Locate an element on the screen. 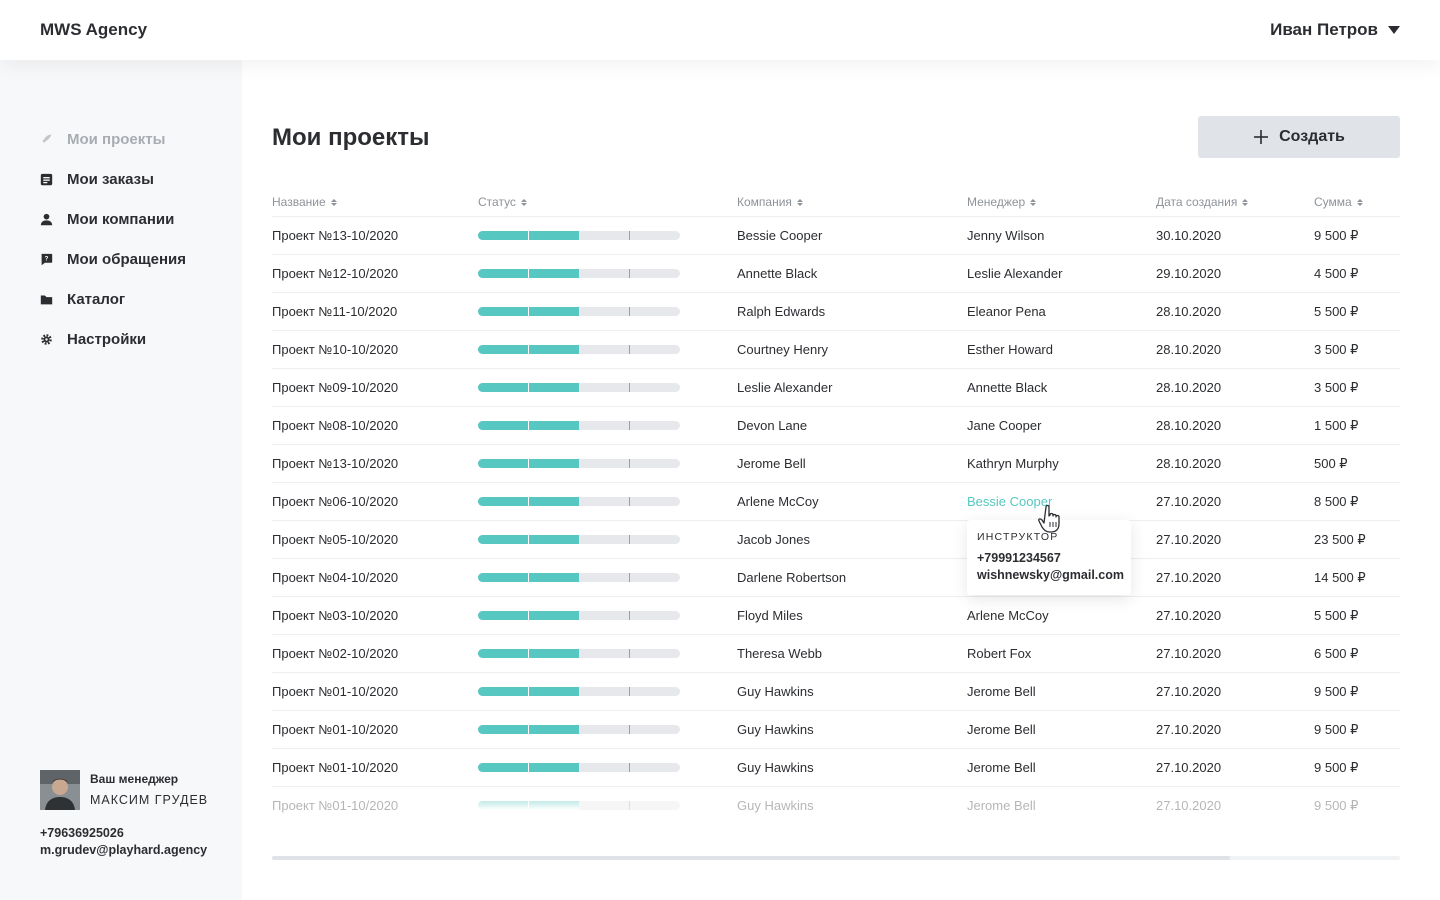  manager-name: Esther Howard is located at coordinates (1010, 349).